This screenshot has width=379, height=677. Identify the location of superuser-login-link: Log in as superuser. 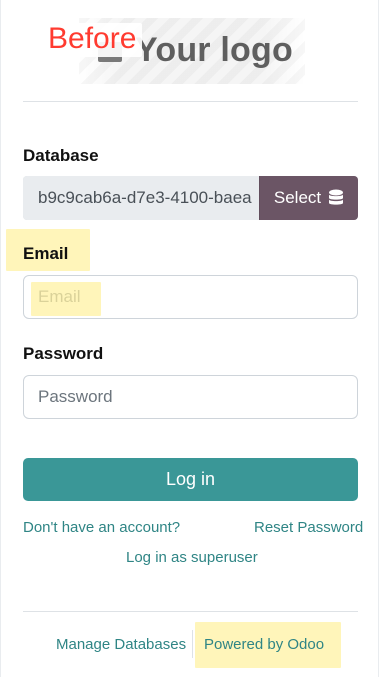
(192, 557).